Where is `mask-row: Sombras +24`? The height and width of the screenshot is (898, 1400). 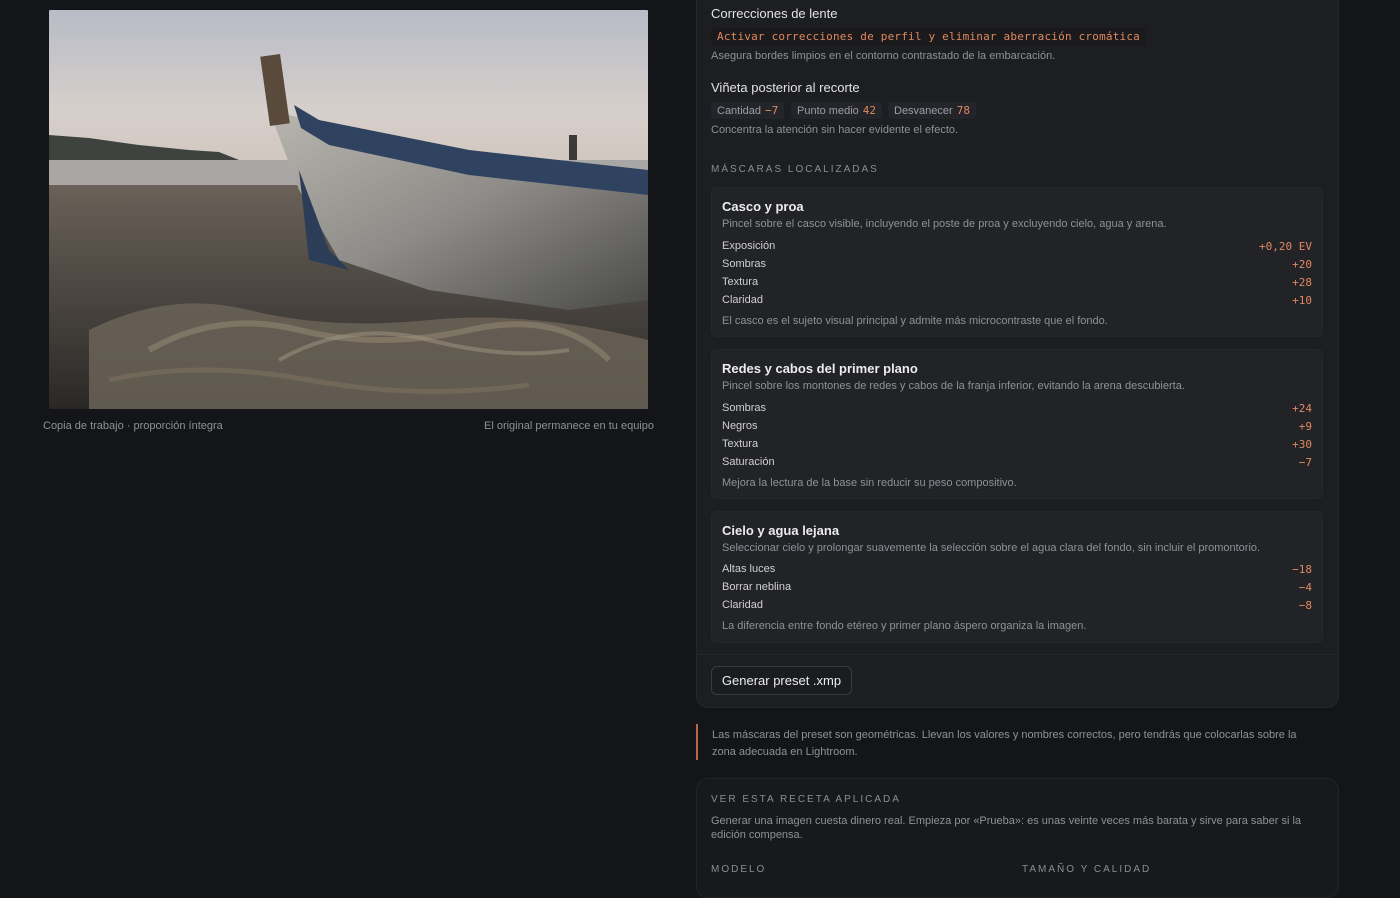 mask-row: Sombras +24 is located at coordinates (1017, 410).